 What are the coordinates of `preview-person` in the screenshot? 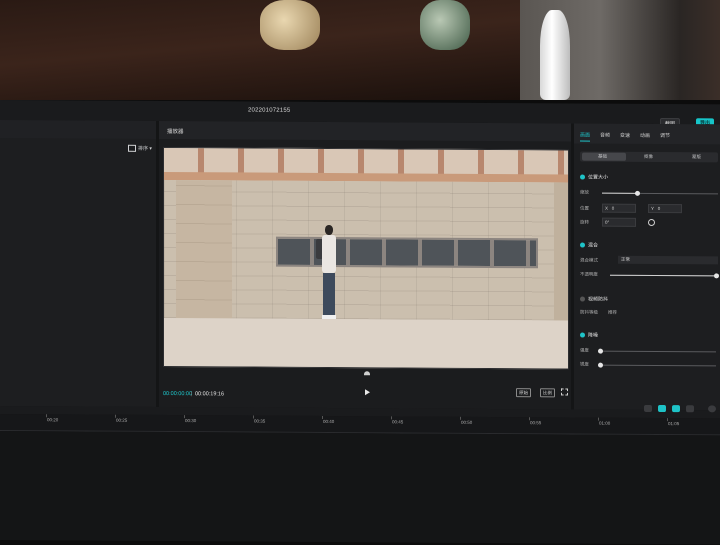 It's located at (327, 274).